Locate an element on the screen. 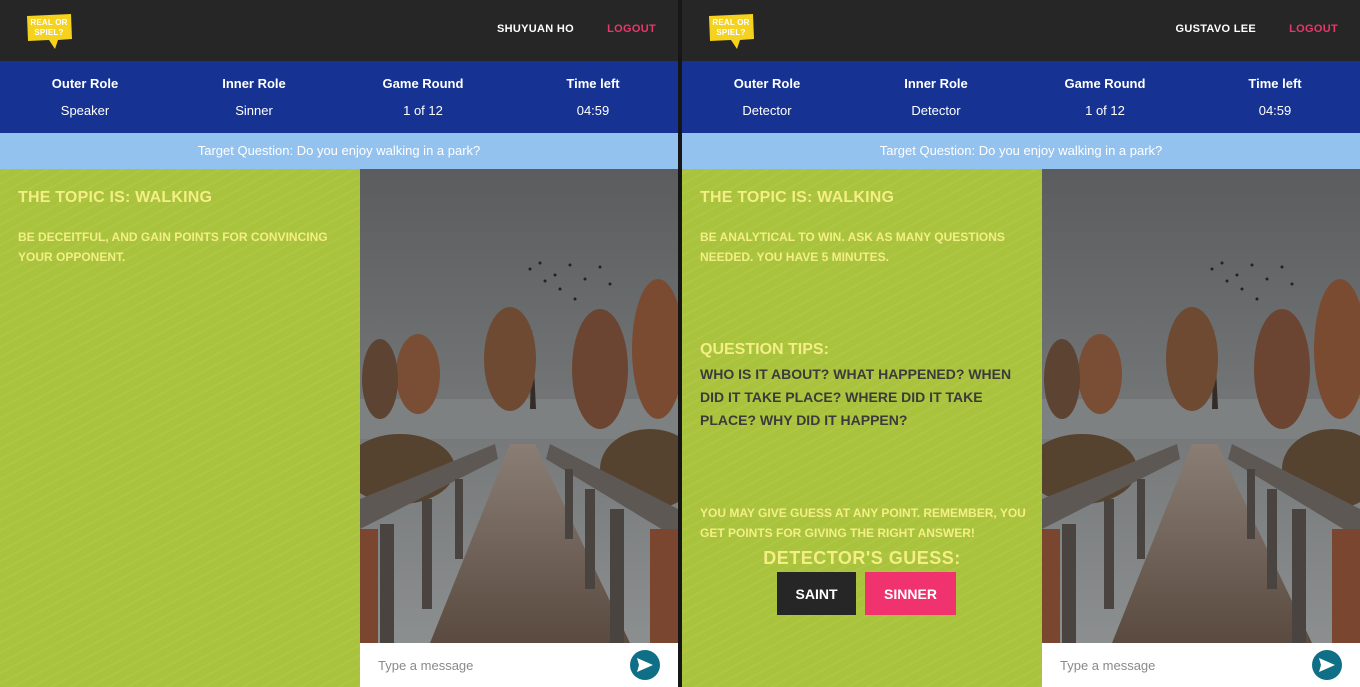 This screenshot has height=687, width=1360. outer-role-value: Detector is located at coordinates (767, 110).